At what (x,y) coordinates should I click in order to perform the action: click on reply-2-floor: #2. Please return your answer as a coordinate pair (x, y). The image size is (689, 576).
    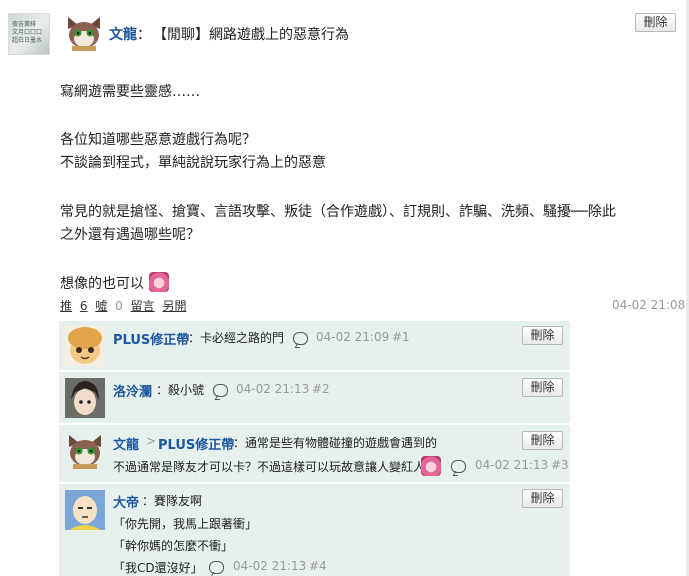
    Looking at the image, I should click on (321, 389).